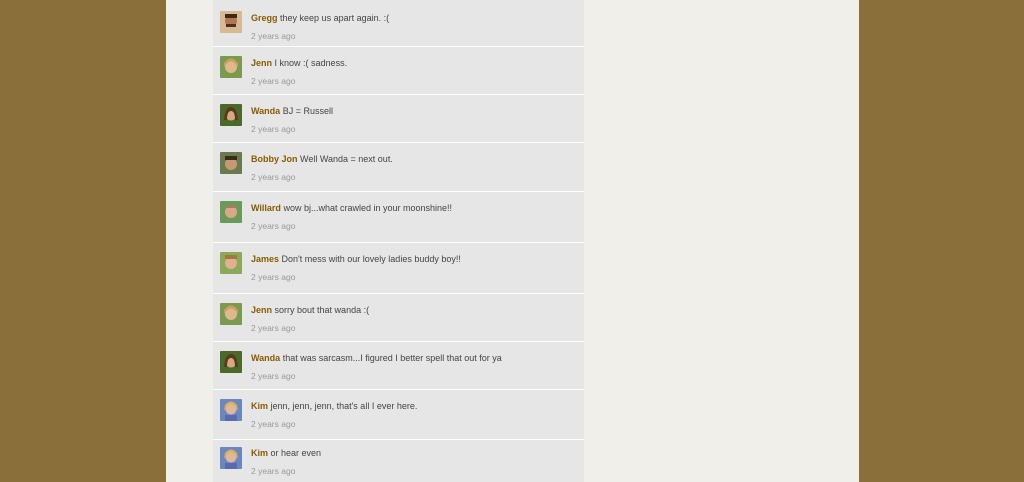 The width and height of the screenshot is (1024, 482). What do you see at coordinates (398, 71) in the screenshot?
I see `comment-item: Jenn I know :( sadness. 2 years ago` at bounding box center [398, 71].